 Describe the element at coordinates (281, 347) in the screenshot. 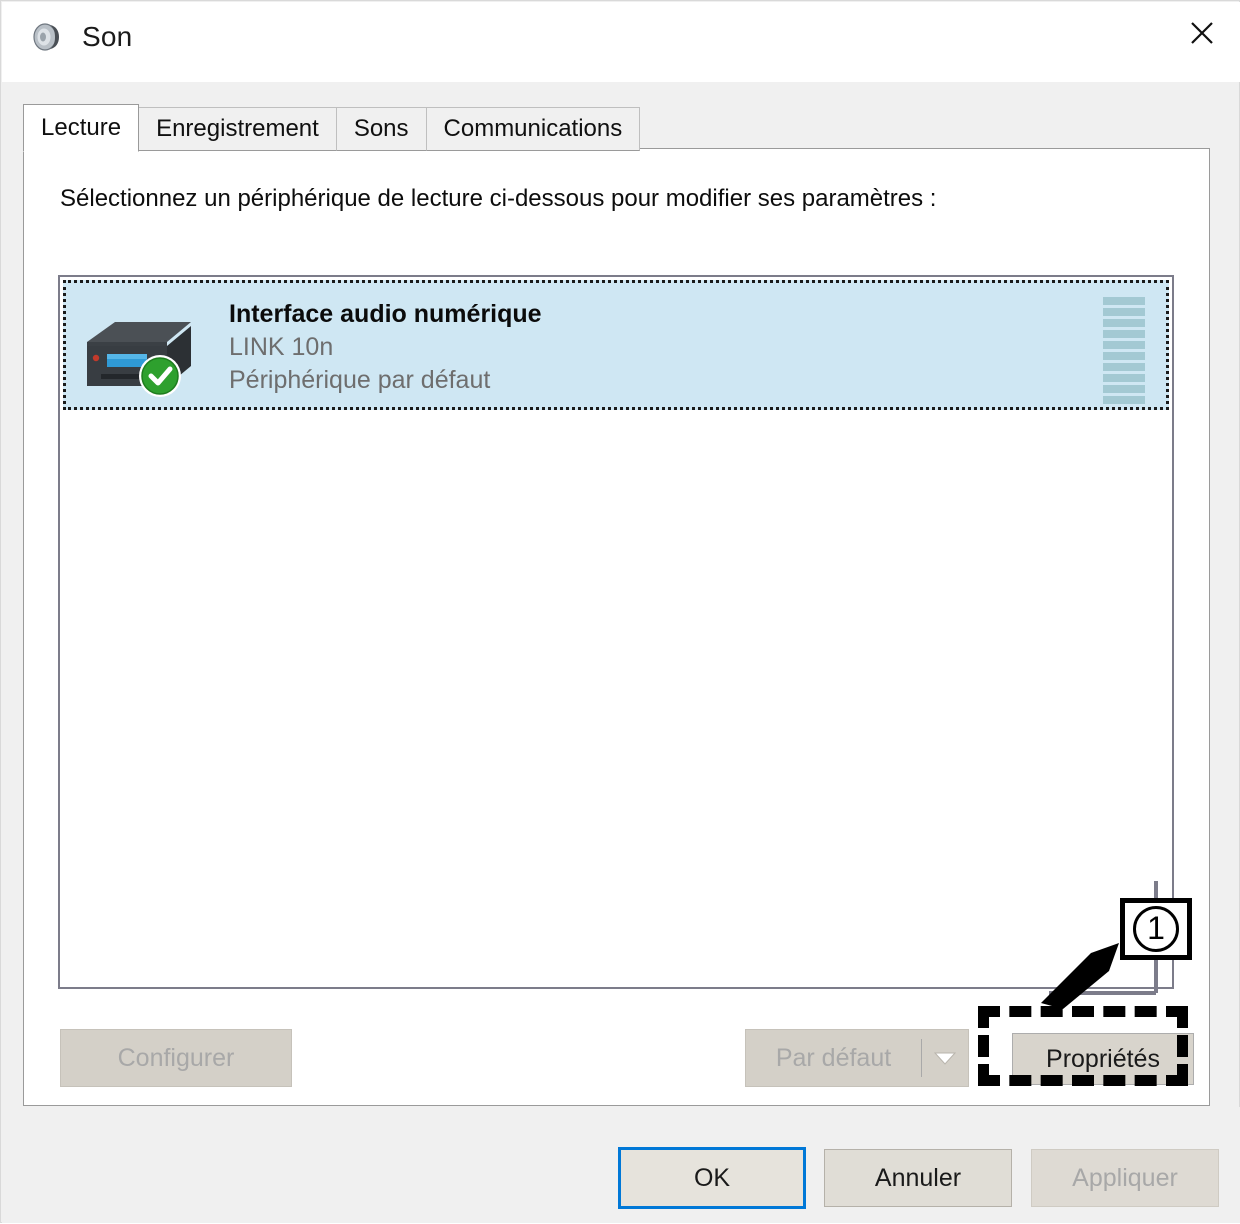

I see `device-model: LINK 10n` at that location.